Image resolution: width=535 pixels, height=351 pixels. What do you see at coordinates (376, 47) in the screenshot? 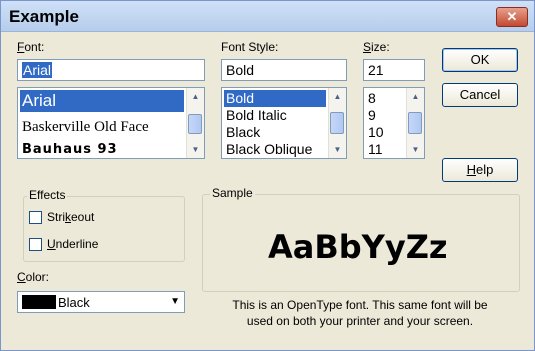
I see `size-label: Size:` at bounding box center [376, 47].